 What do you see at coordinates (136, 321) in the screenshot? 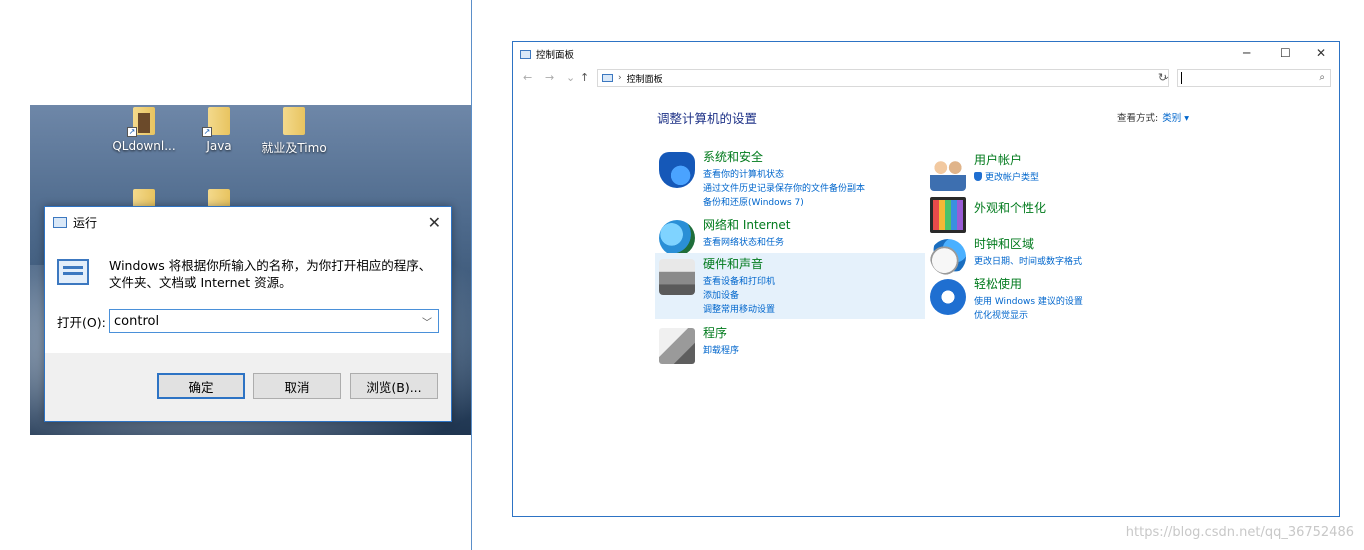
I see `open-input-value: control` at bounding box center [136, 321].